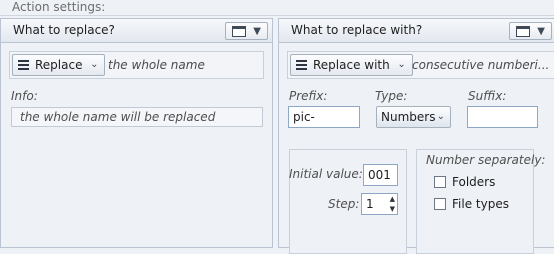  What do you see at coordinates (480, 204) in the screenshot?
I see `file-types-label: File types` at bounding box center [480, 204].